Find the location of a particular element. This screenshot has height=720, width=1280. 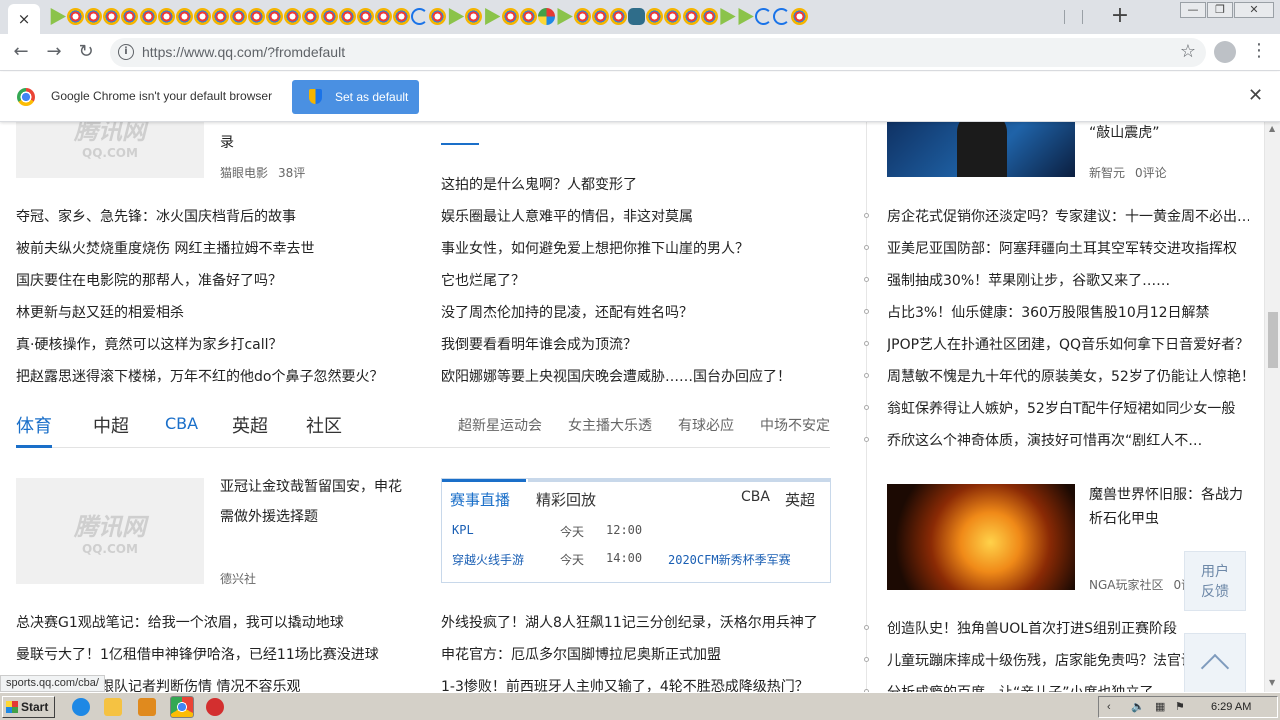

comment-count: 38评 is located at coordinates (291, 173).